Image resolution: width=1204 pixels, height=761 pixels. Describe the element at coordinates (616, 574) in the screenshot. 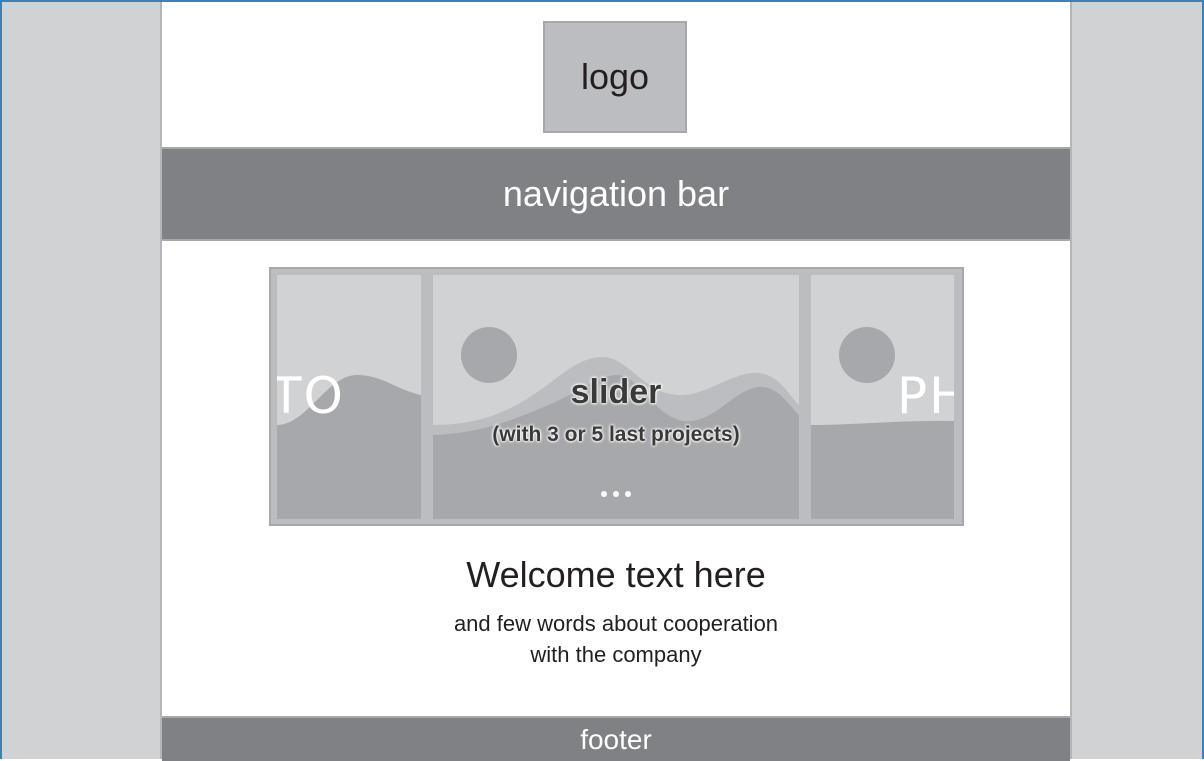

I see `welcome-heading: Welcome text here` at that location.